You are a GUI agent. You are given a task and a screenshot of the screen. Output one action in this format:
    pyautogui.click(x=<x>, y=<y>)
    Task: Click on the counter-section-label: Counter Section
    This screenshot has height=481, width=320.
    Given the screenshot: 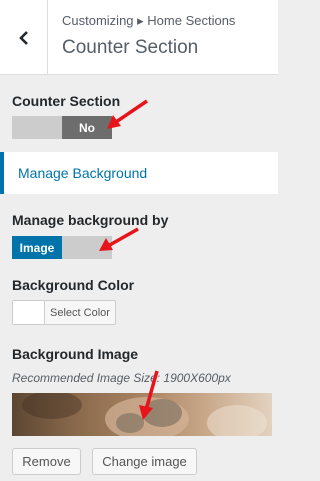 What is the action you would take?
    pyautogui.click(x=66, y=101)
    